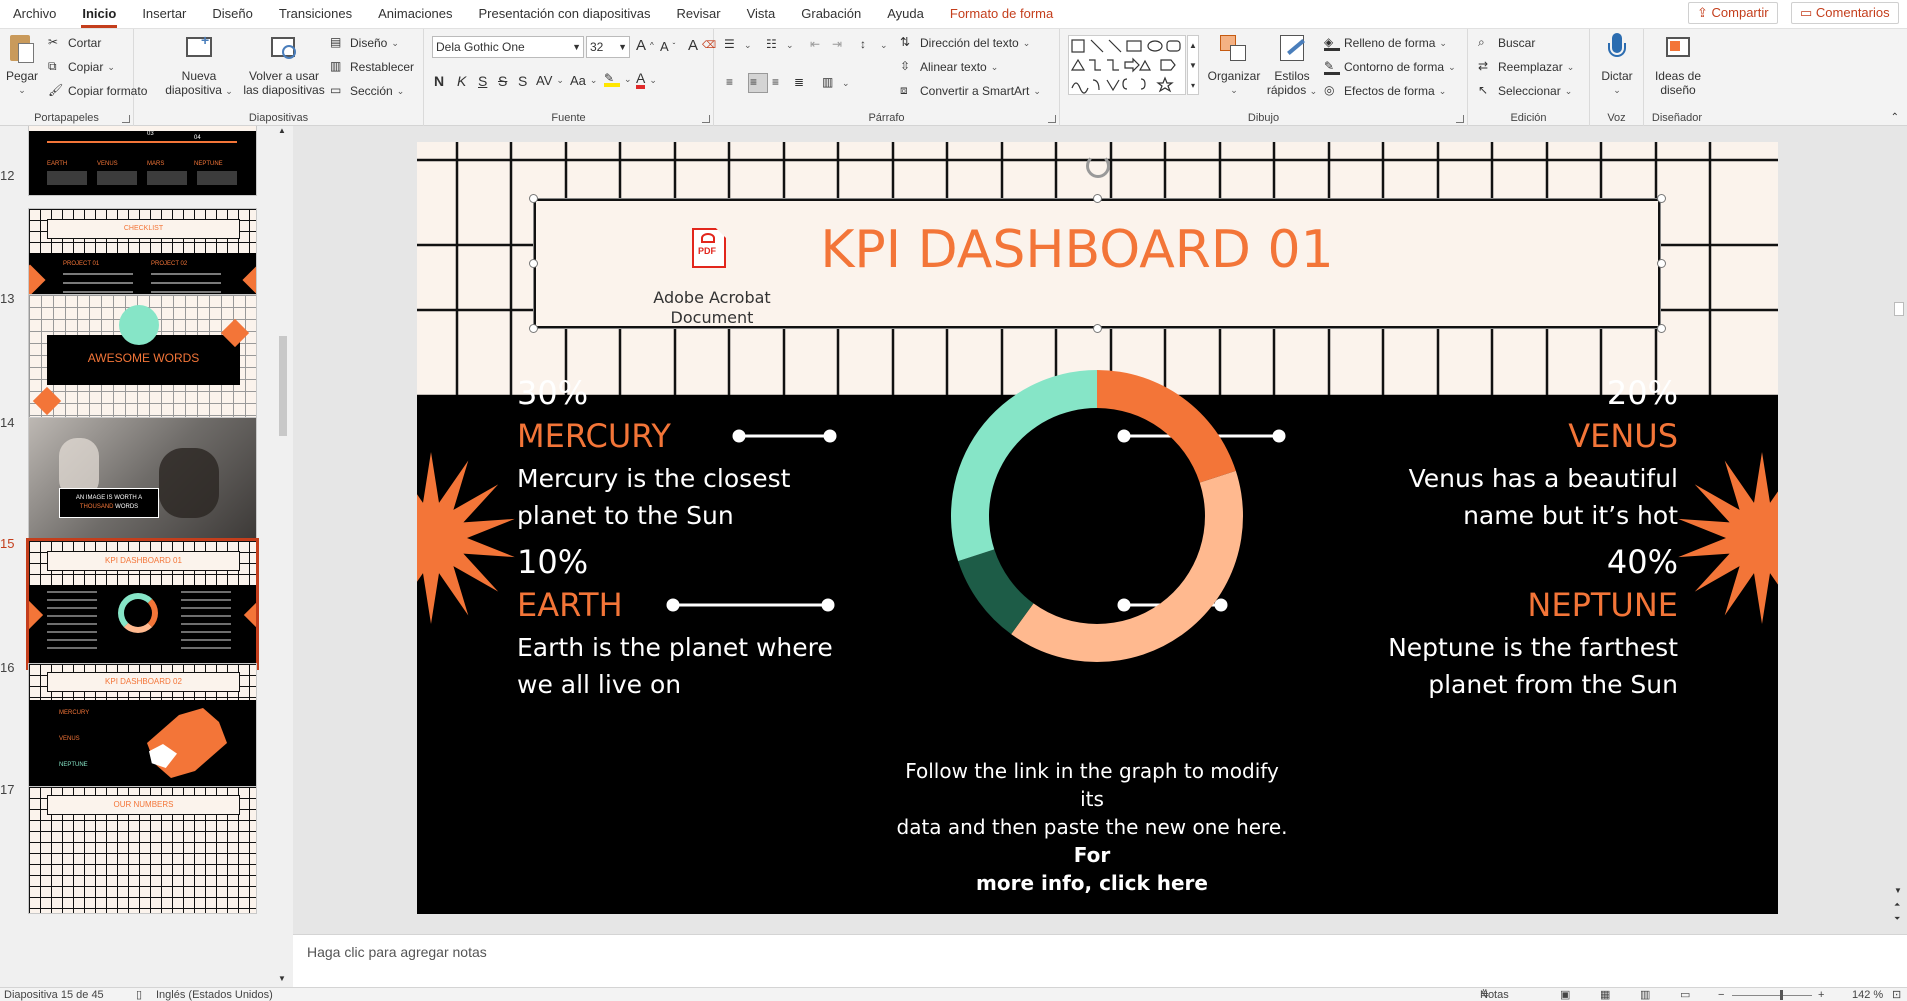 This screenshot has height=1001, width=1907. What do you see at coordinates (74, 43) in the screenshot?
I see `cut-button: ✂ Cortar` at bounding box center [74, 43].